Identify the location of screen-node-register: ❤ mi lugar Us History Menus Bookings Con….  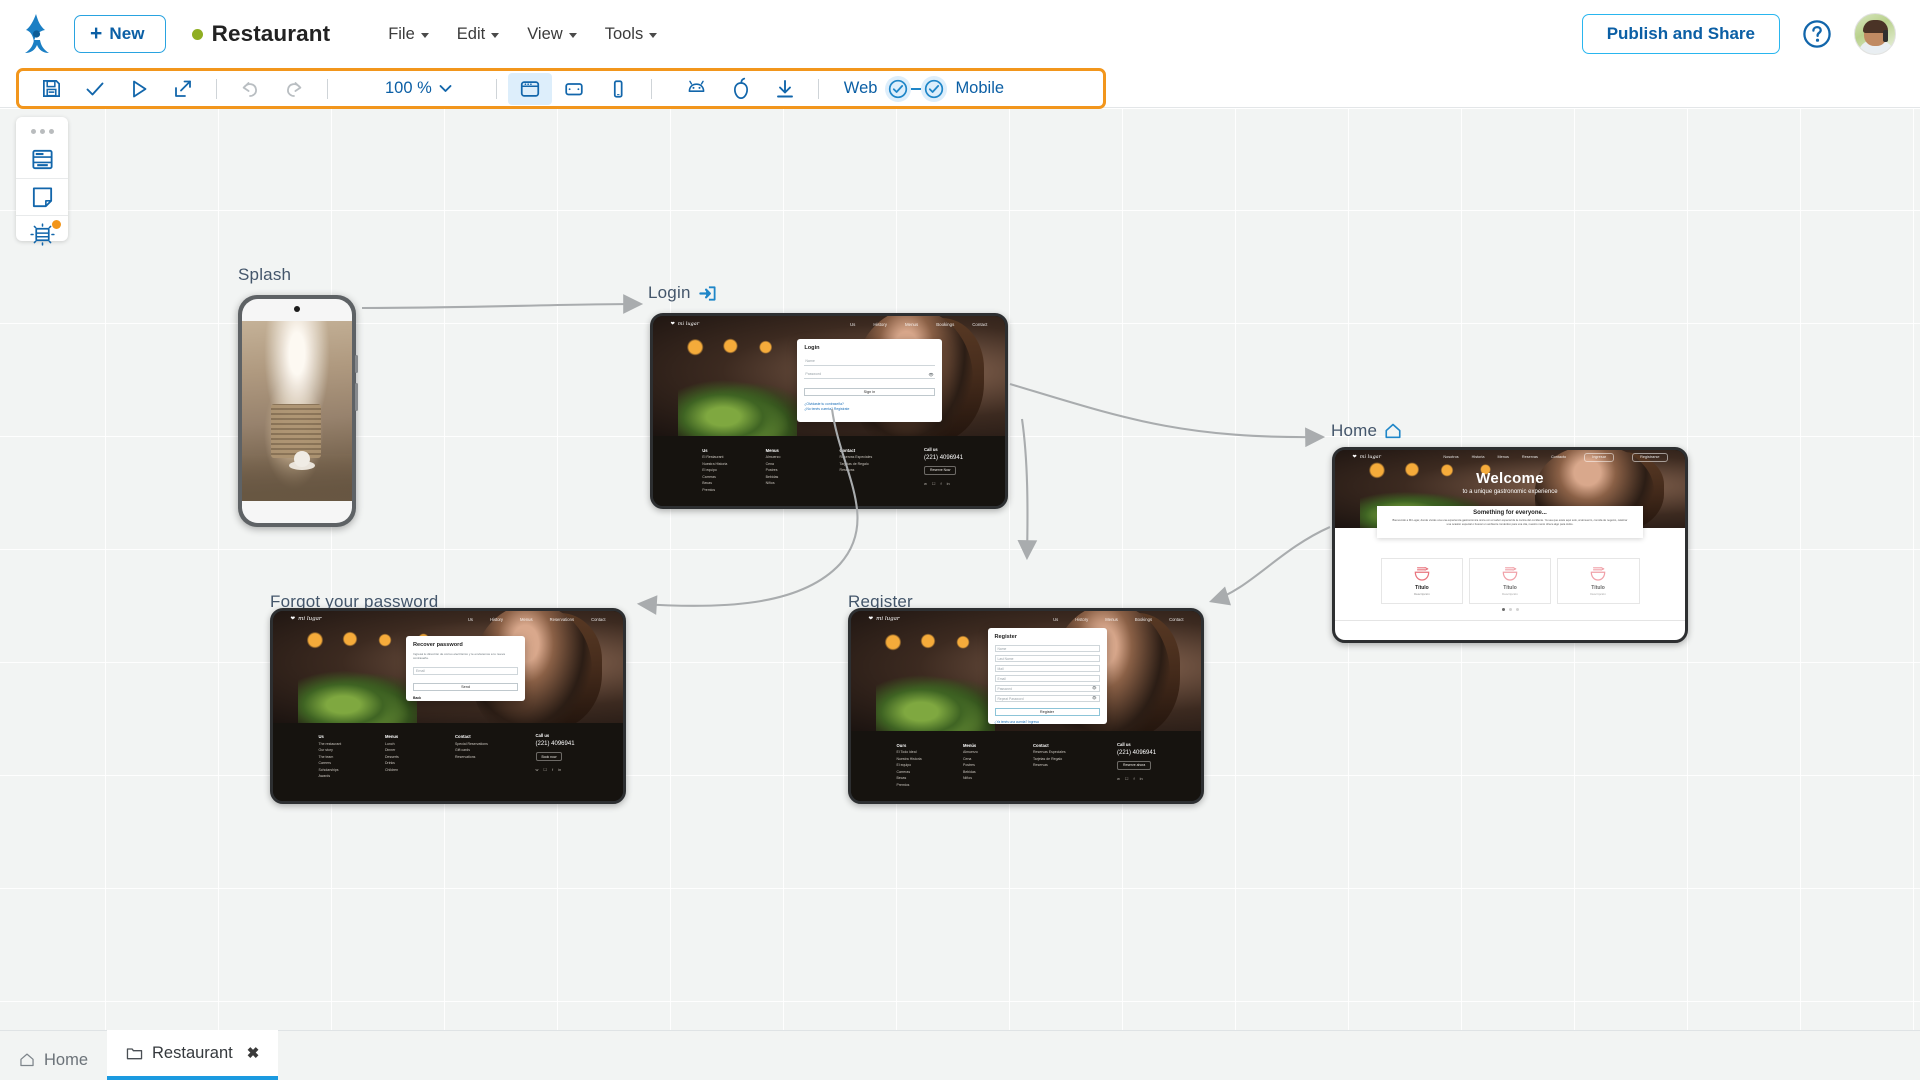
(1026, 706).